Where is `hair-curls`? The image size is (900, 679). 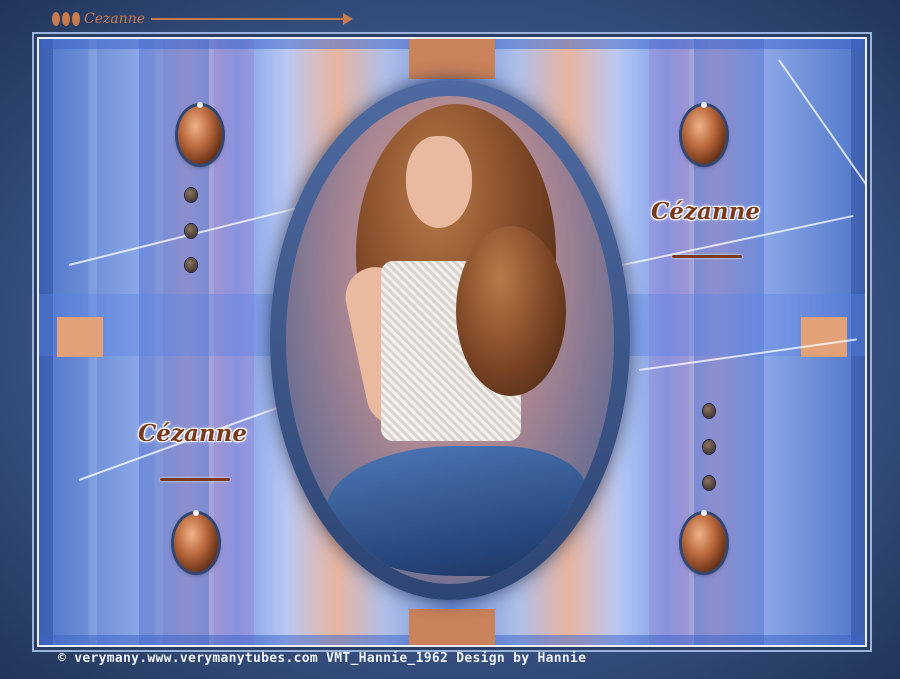
hair-curls is located at coordinates (511, 311).